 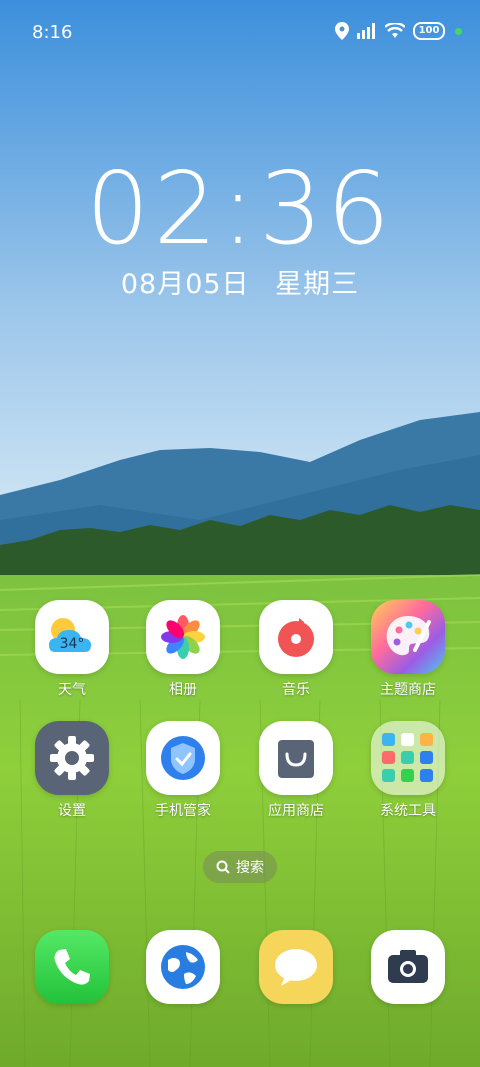 I want to click on app-label: 相册, so click(x=183, y=690).